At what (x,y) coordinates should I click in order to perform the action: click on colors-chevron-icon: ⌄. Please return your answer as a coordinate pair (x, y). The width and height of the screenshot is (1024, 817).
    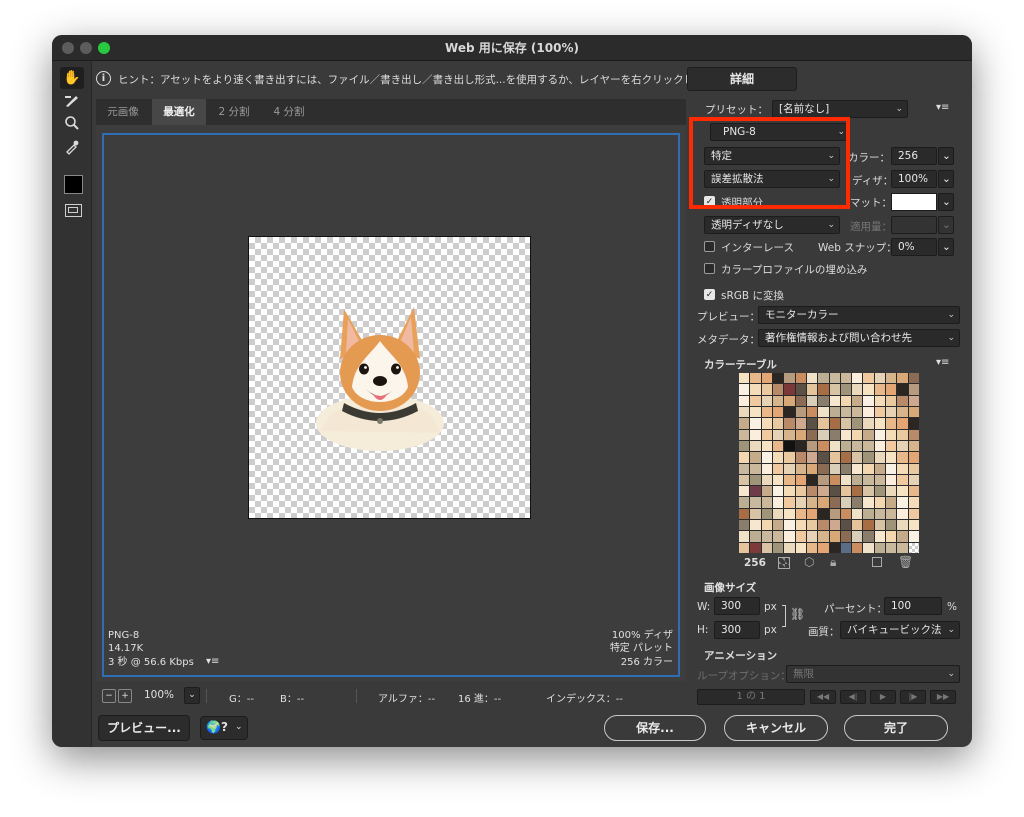
    Looking at the image, I should click on (946, 156).